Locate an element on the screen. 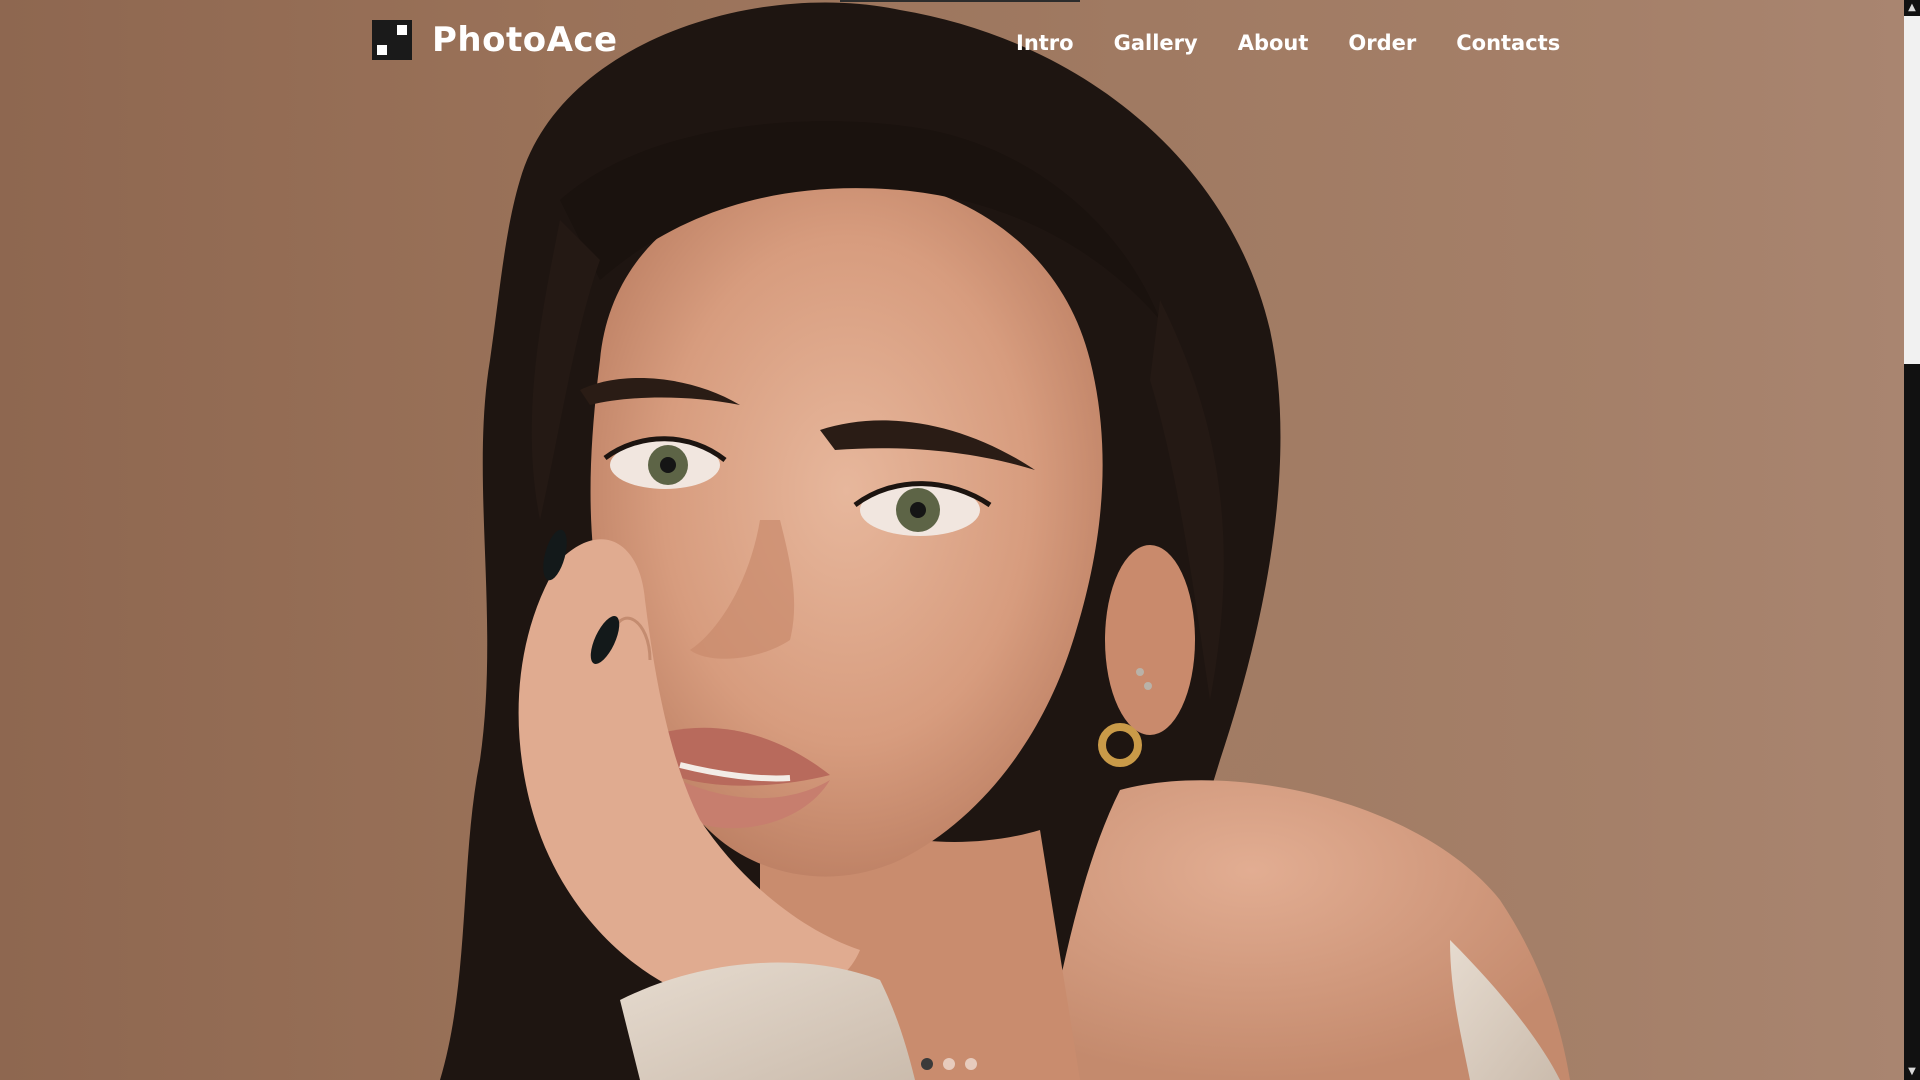  nav-item-order: Order is located at coordinates (1382, 43).